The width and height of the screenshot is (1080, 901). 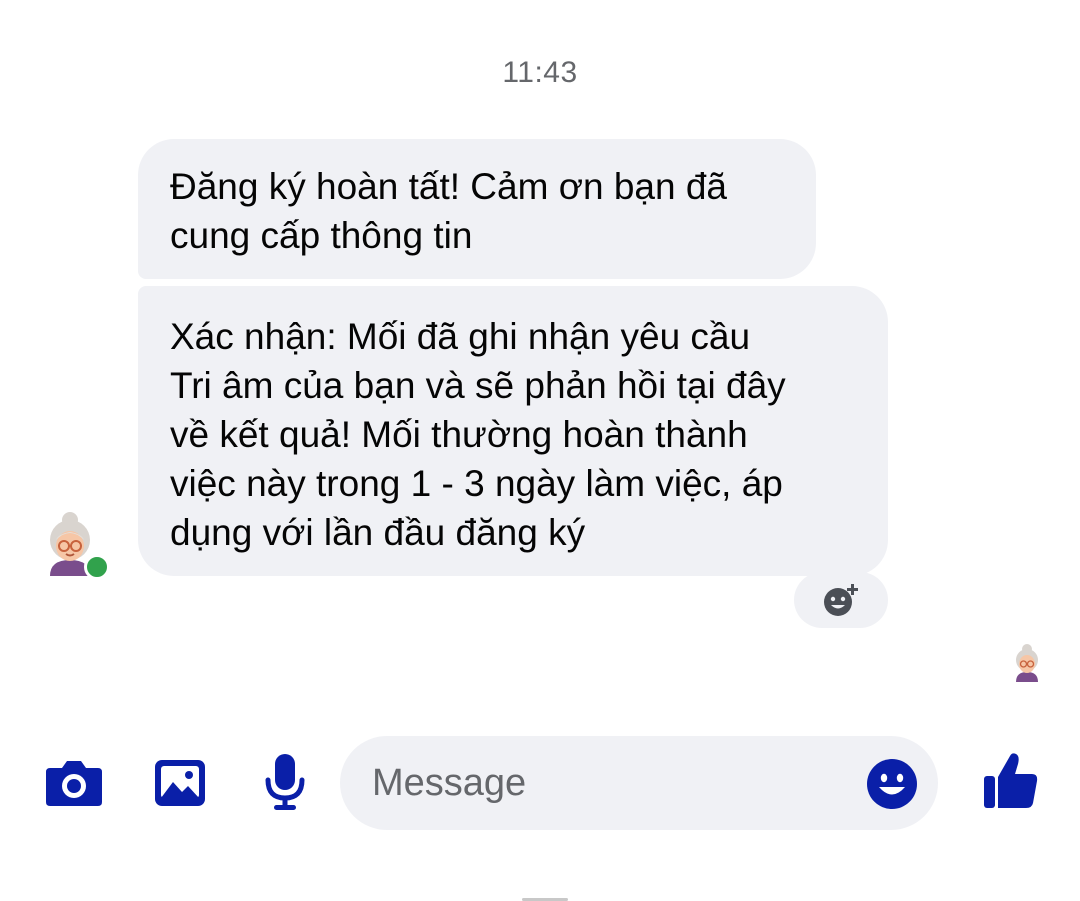 I want to click on emoji-button, so click(x=892, y=784).